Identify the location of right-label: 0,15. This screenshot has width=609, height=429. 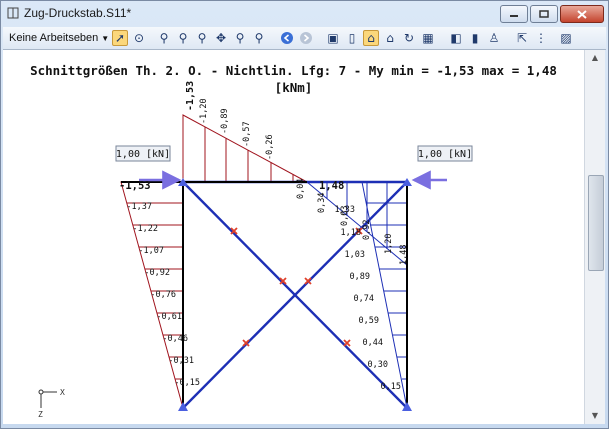
(391, 387).